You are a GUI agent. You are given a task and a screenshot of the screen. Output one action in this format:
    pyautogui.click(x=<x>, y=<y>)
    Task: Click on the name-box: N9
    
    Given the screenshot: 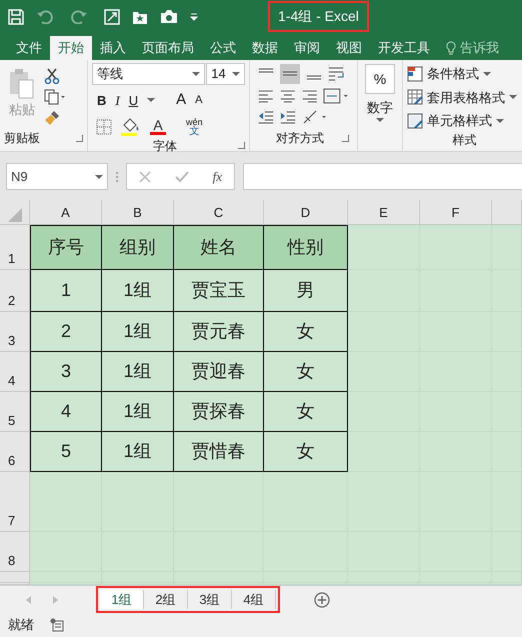 What is the action you would take?
    pyautogui.click(x=57, y=176)
    